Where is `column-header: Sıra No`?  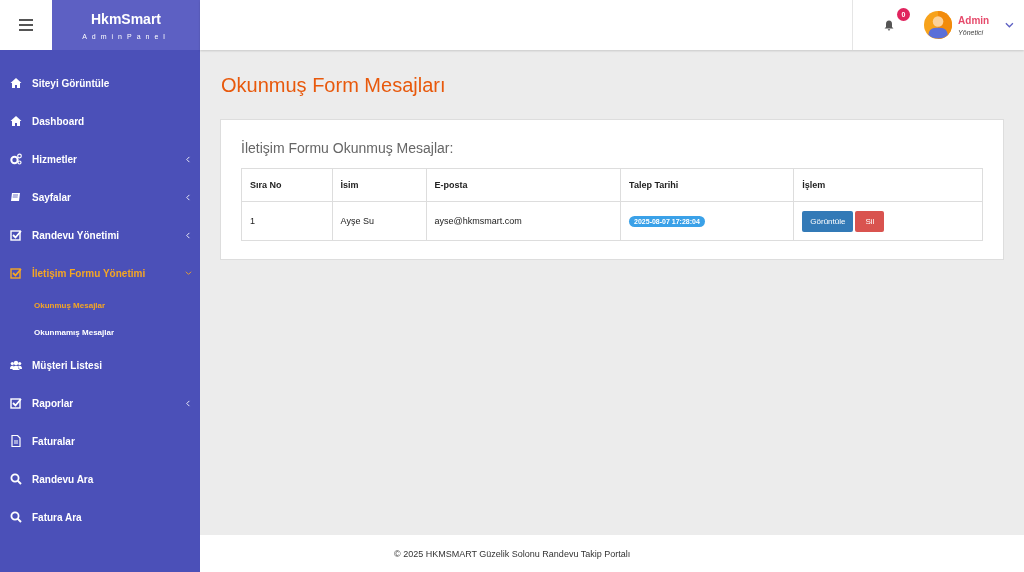 column-header: Sıra No is located at coordinates (287, 185).